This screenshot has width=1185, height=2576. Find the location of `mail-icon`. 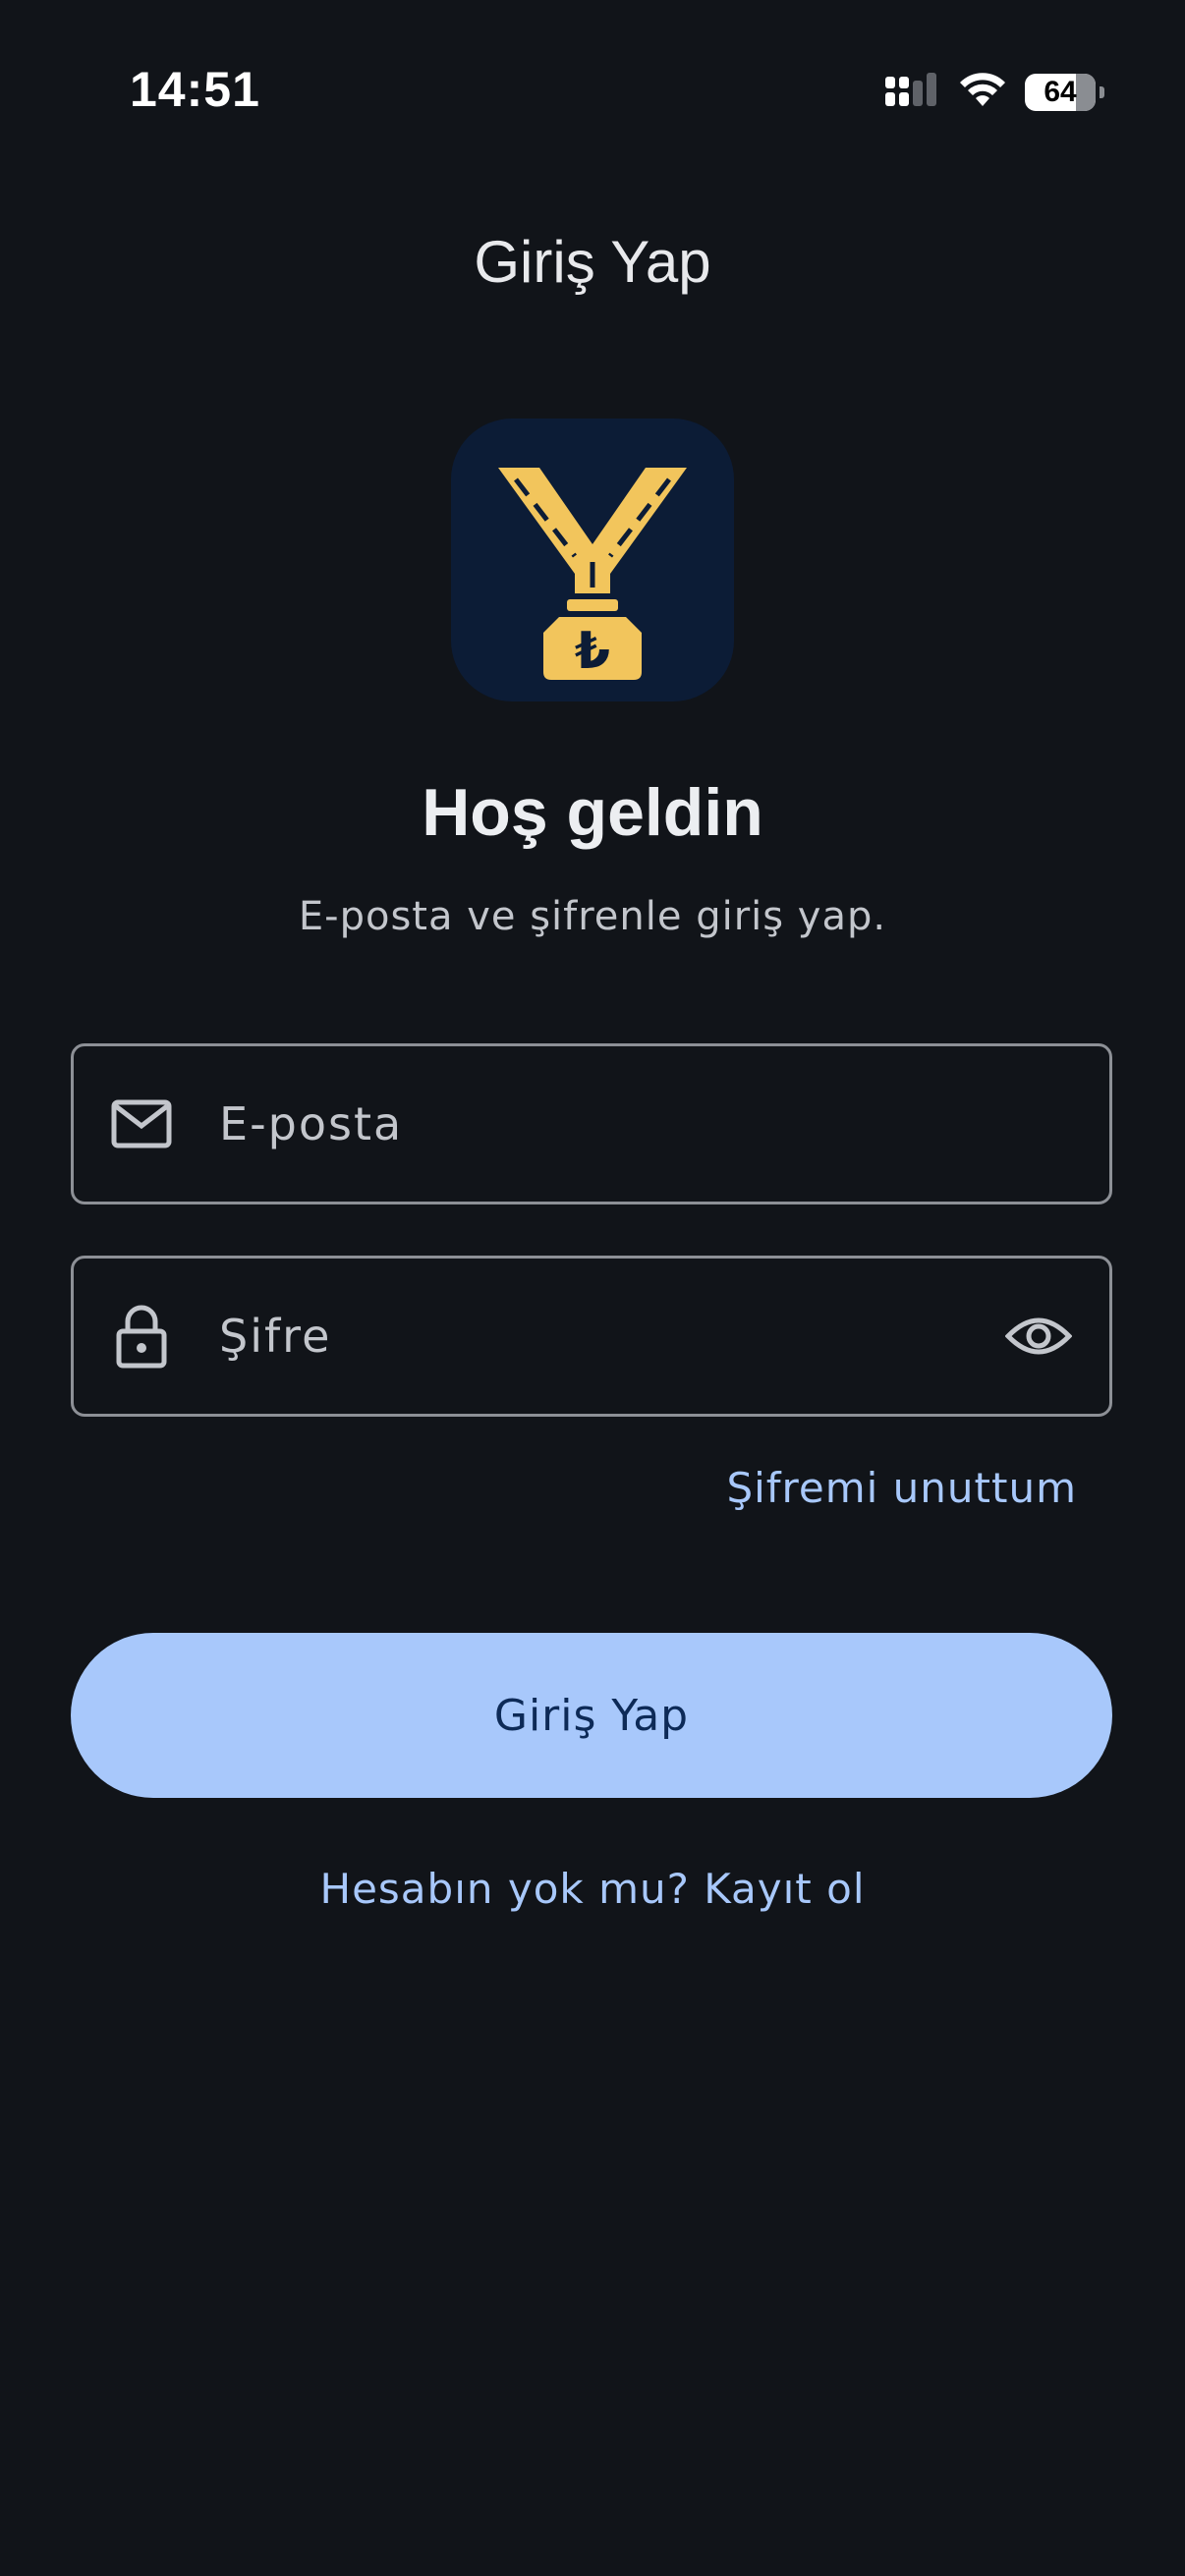

mail-icon is located at coordinates (141, 1124).